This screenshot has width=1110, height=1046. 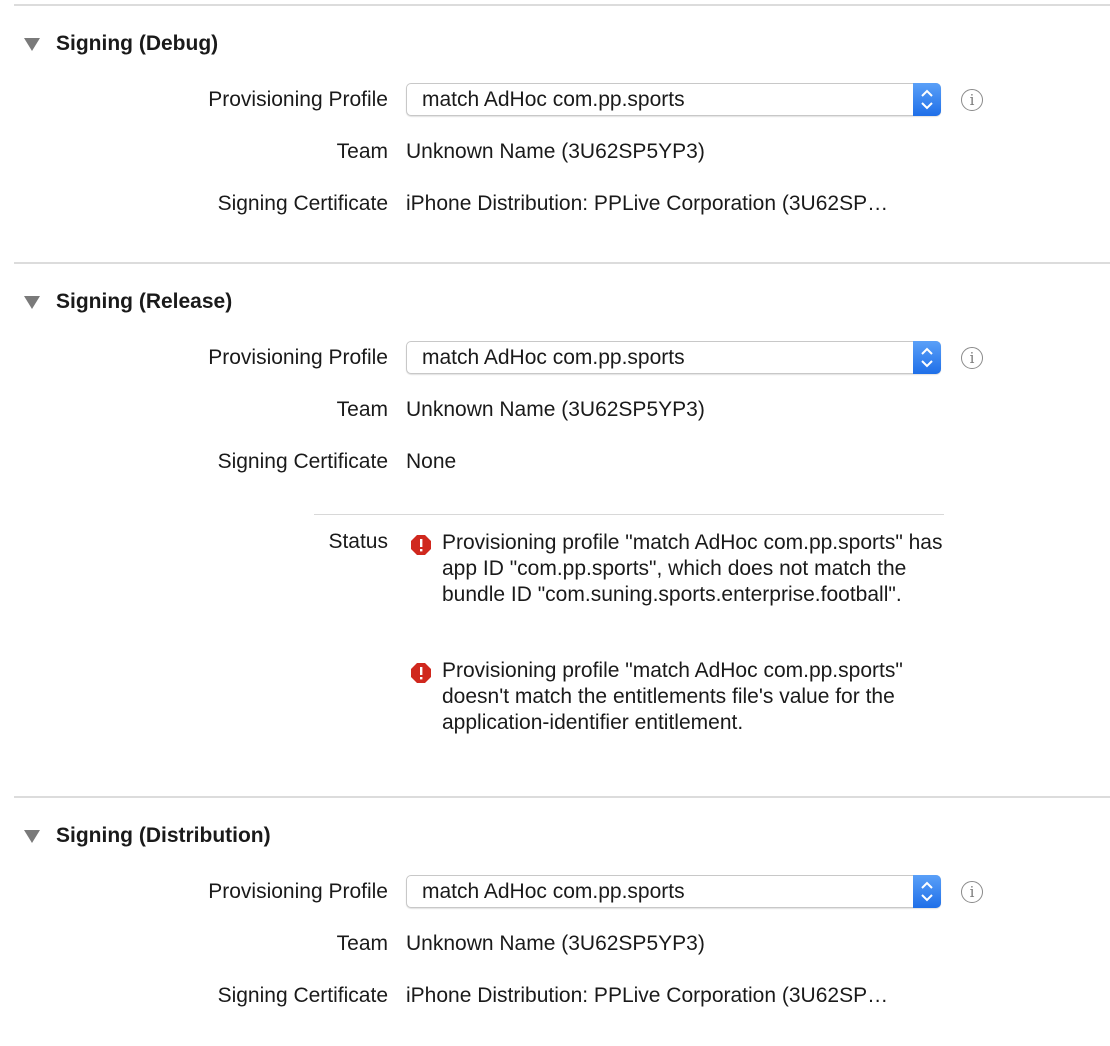 I want to click on status-divider, so click(x=629, y=514).